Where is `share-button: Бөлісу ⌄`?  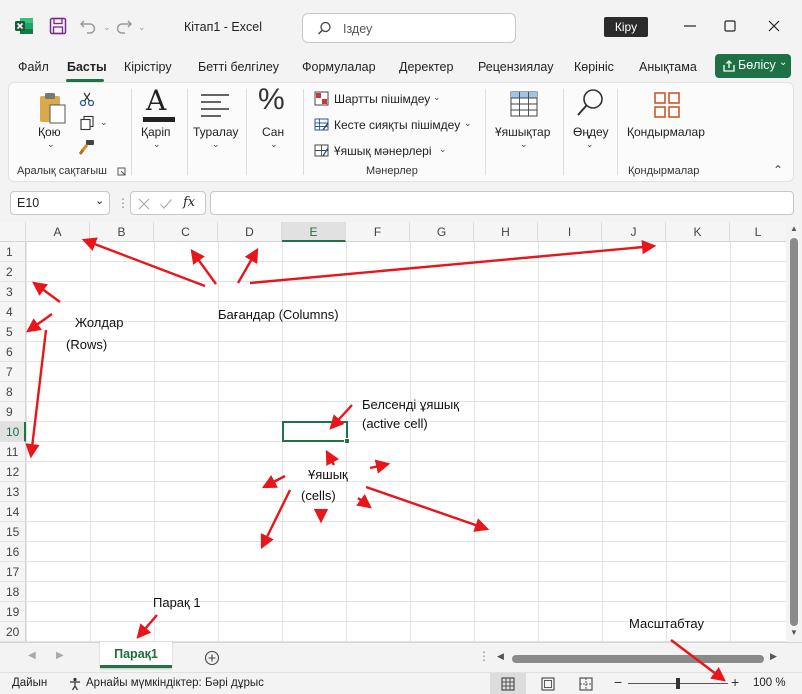 share-button: Бөлісу ⌄ is located at coordinates (753, 66).